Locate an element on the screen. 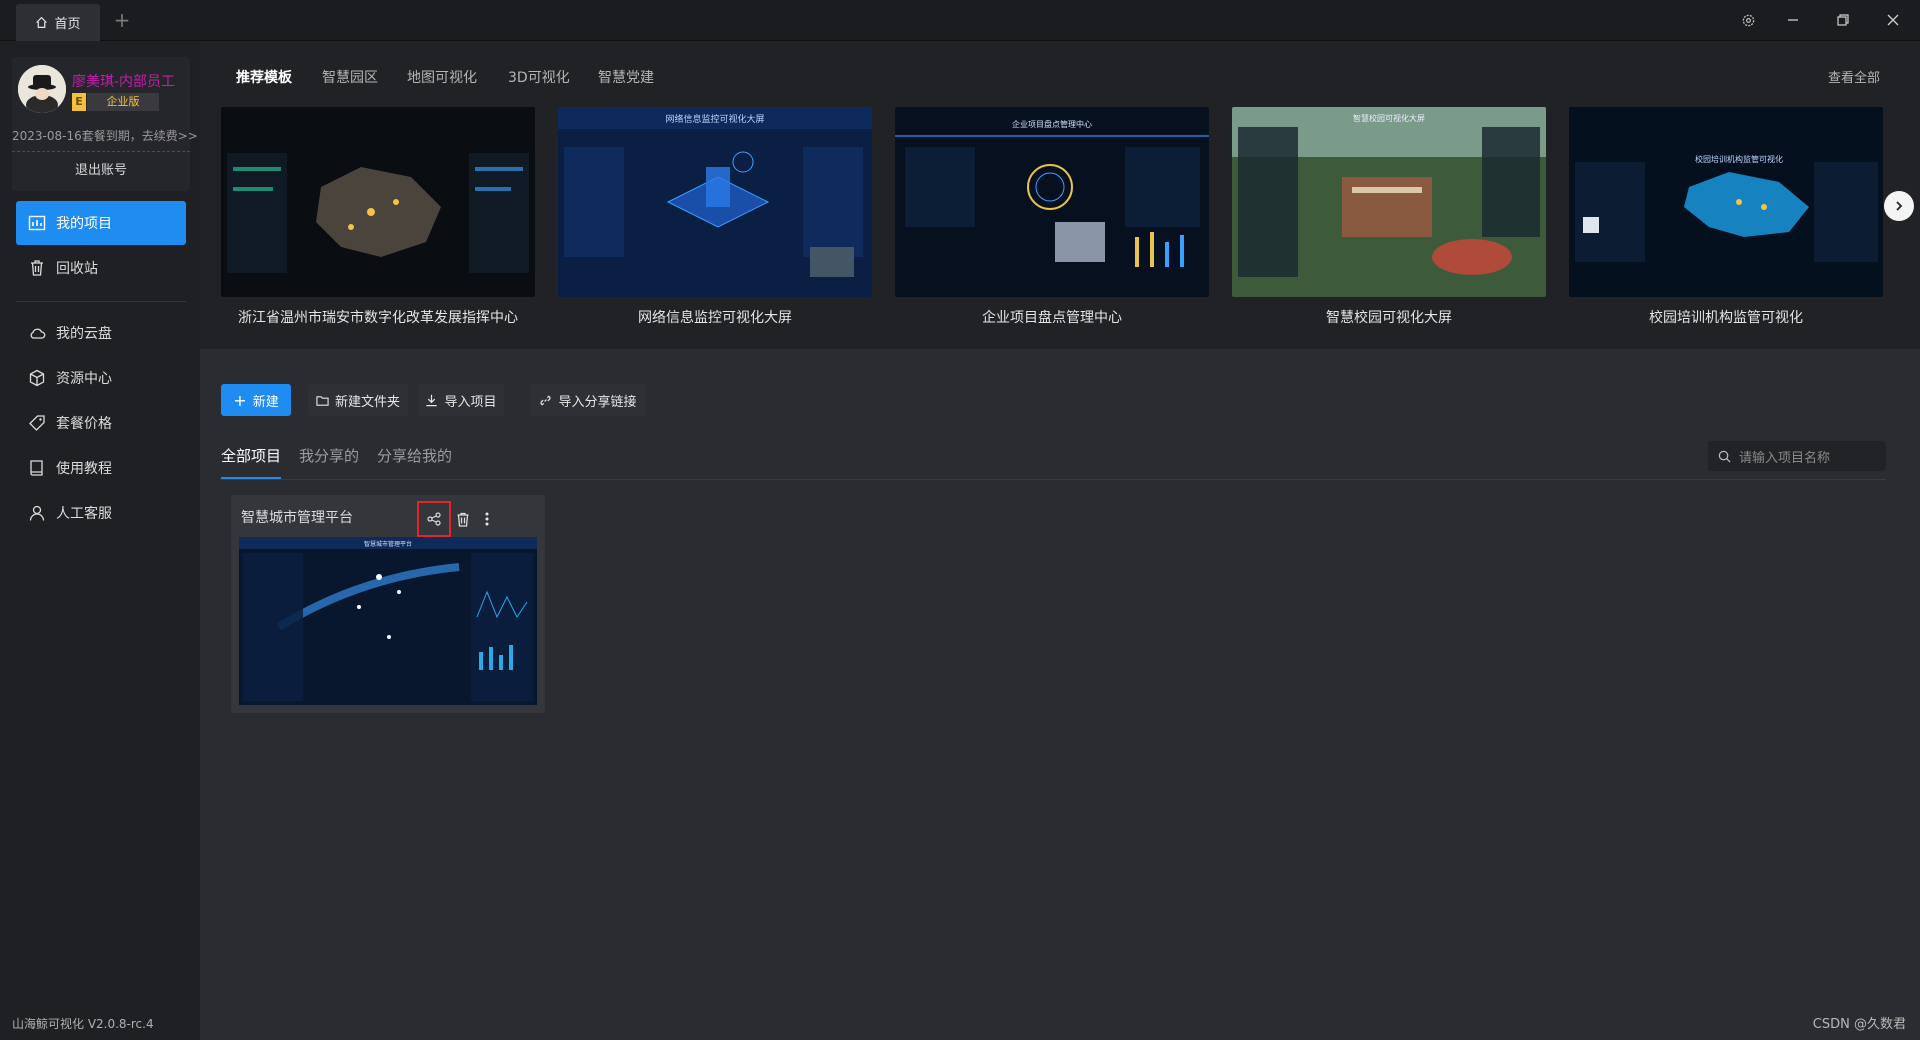  tab-baseline is located at coordinates (1053, 479).